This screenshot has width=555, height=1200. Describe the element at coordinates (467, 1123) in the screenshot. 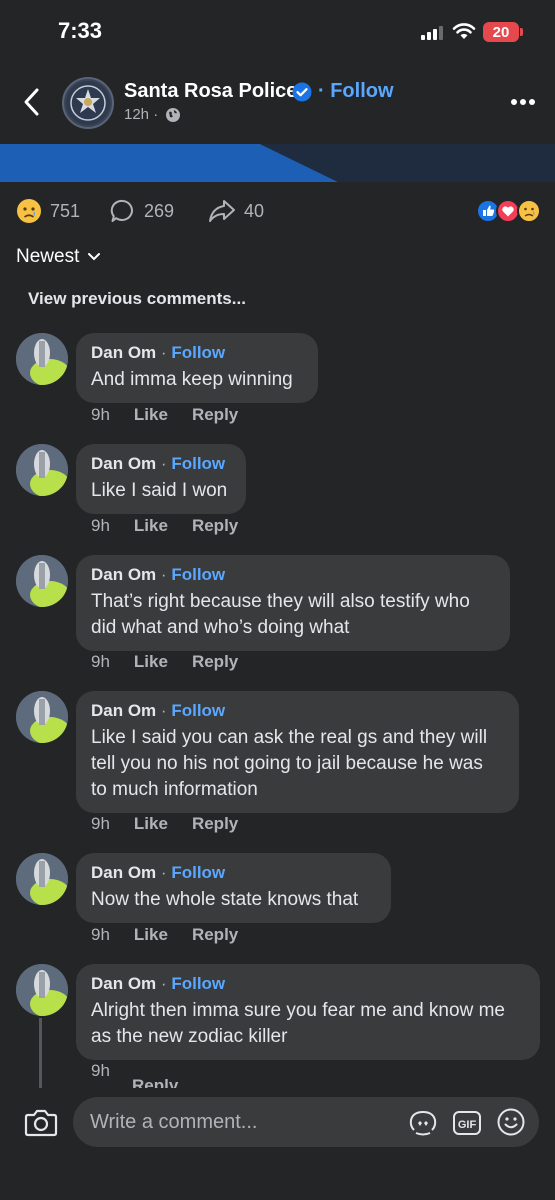

I see `gif-icon: GIF` at that location.